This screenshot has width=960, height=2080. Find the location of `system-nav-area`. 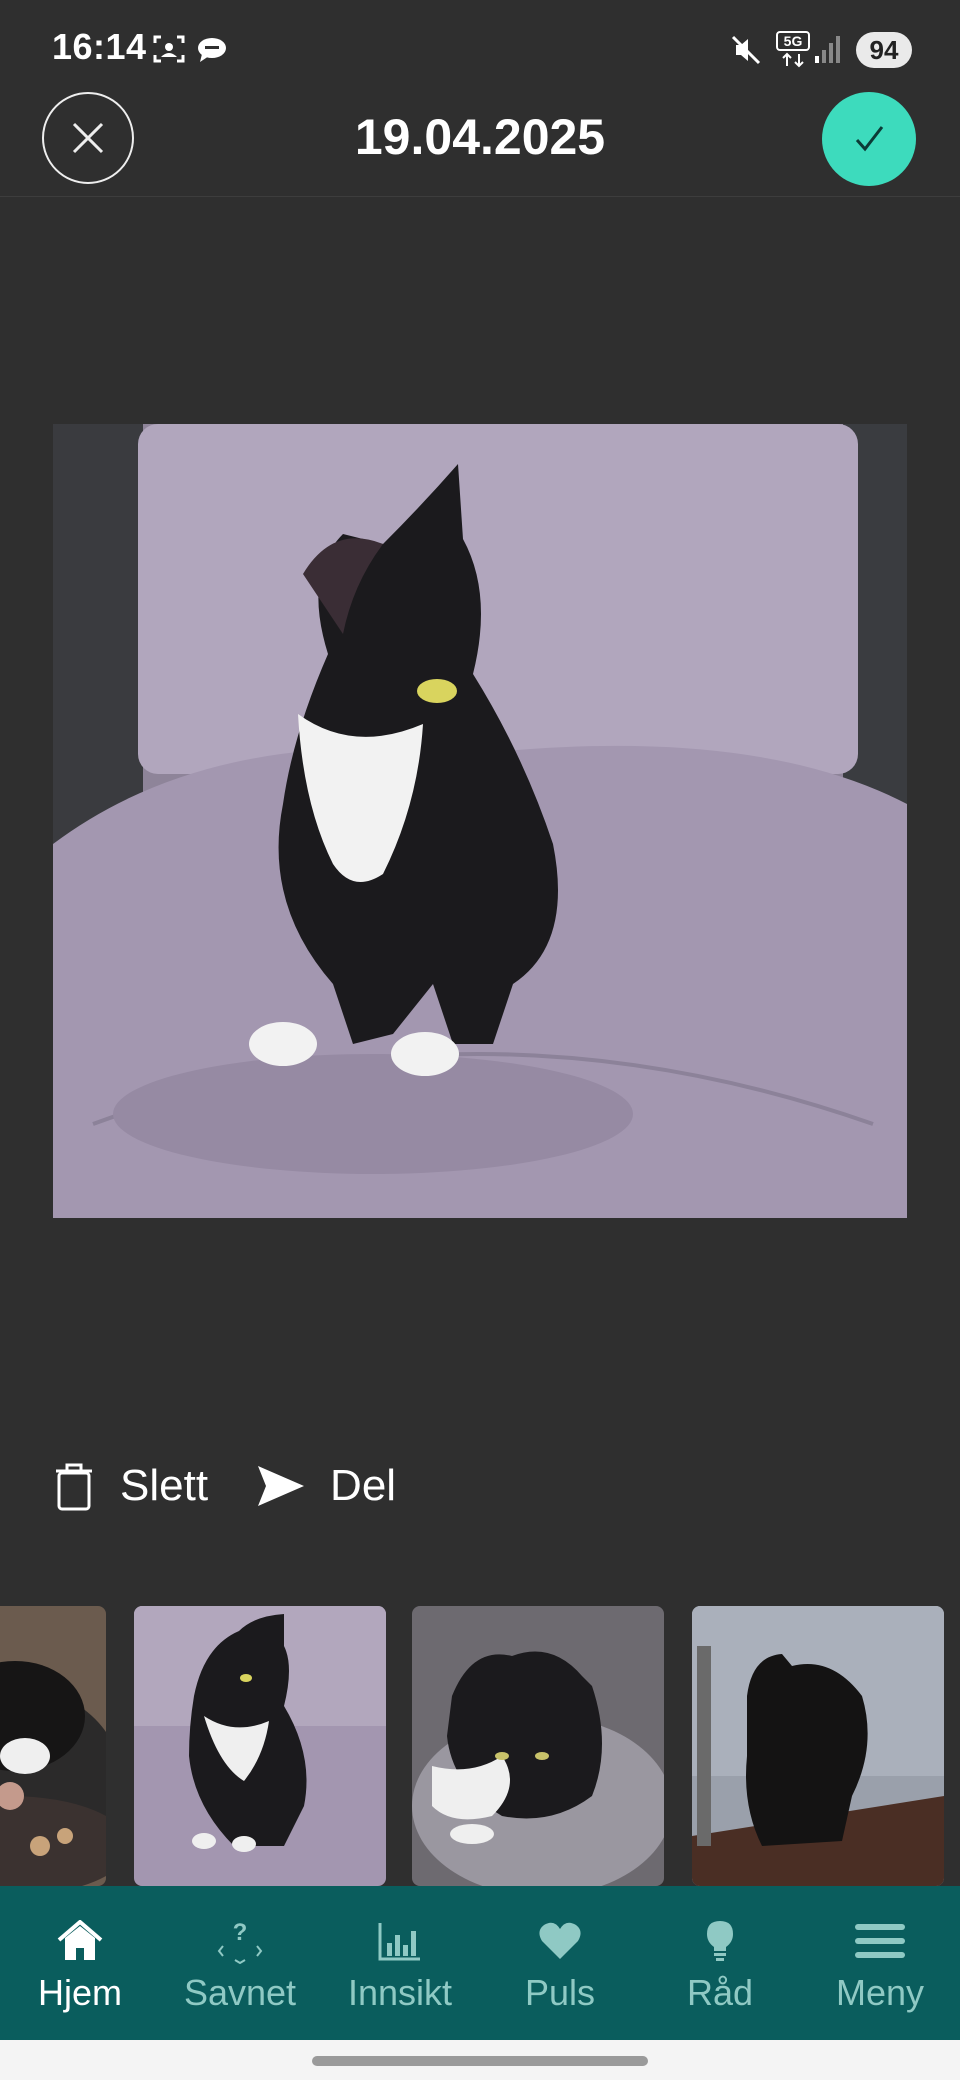

system-nav-area is located at coordinates (480, 2060).